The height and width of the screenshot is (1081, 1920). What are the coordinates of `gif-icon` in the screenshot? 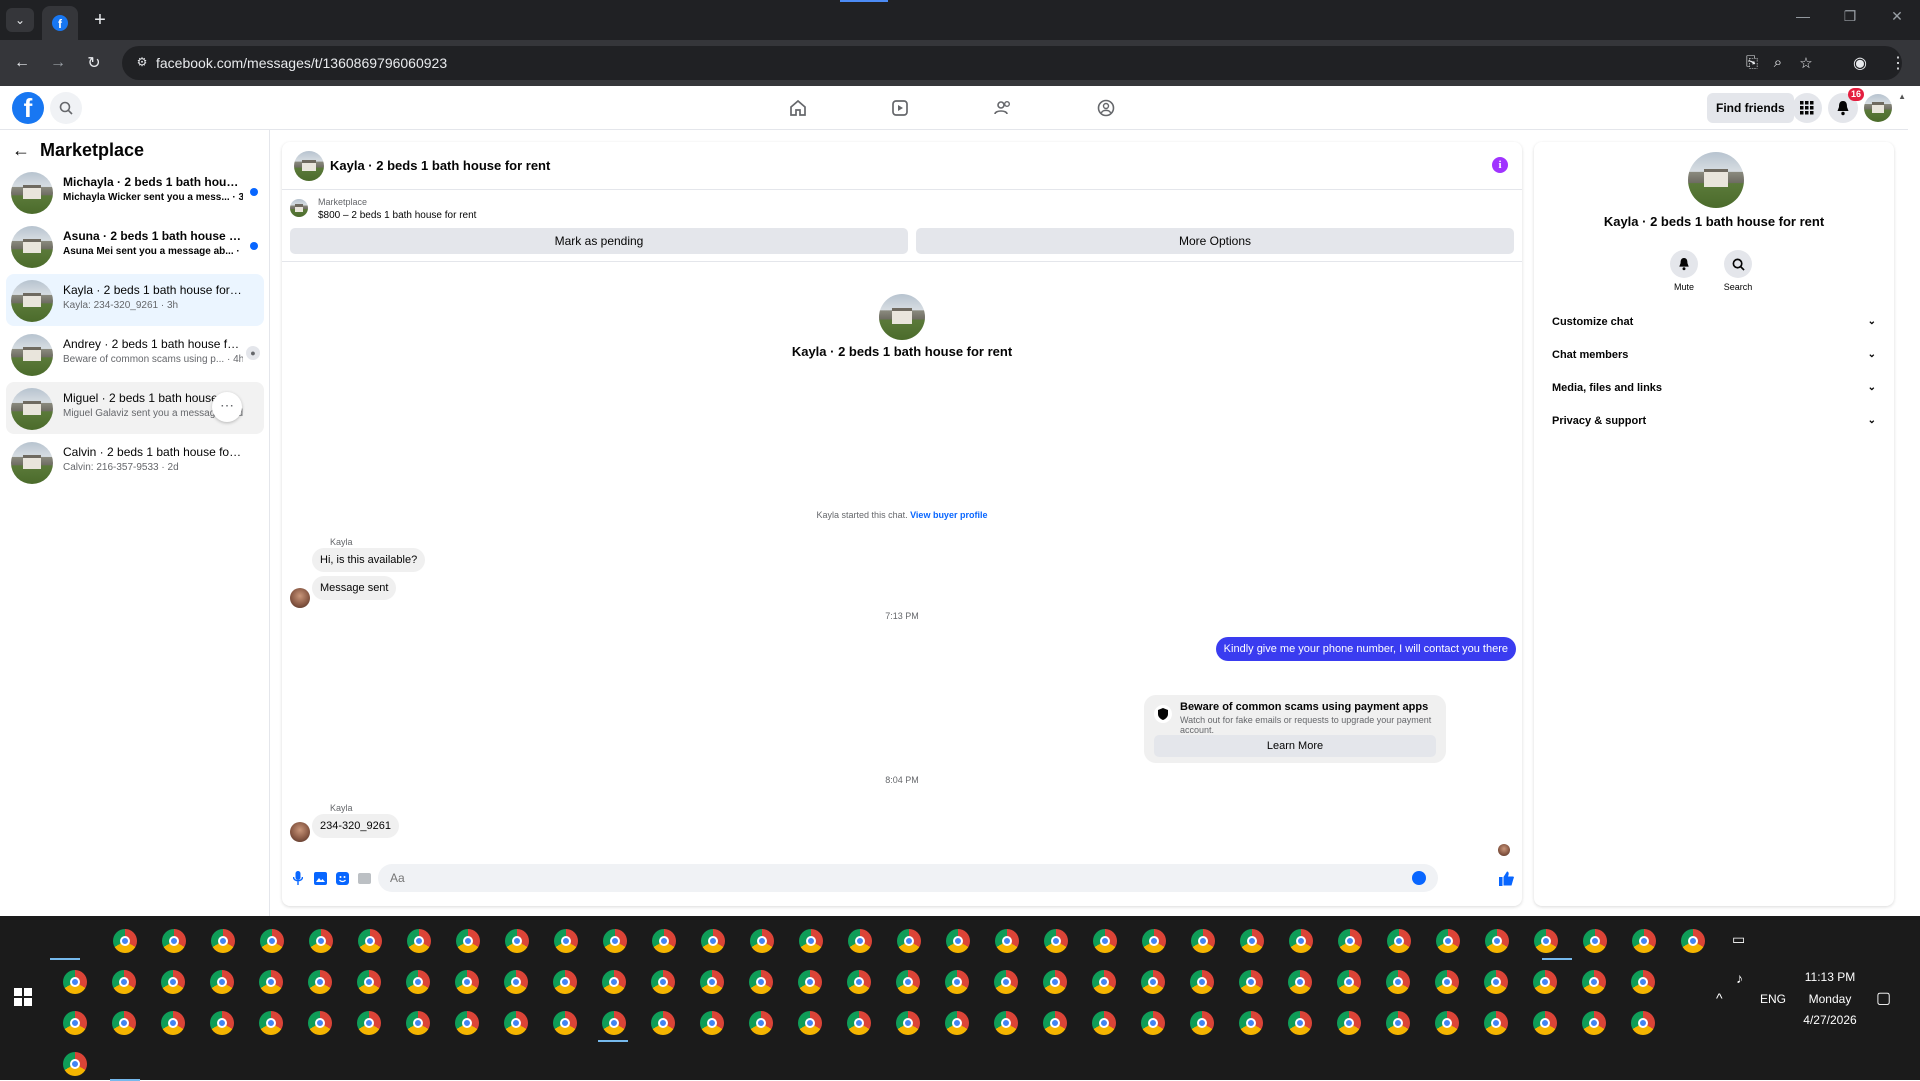 It's located at (364, 878).